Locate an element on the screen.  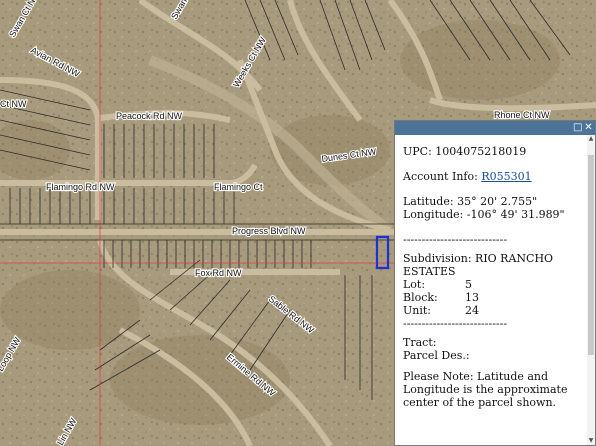
account-link: R055301 is located at coordinates (506, 176).